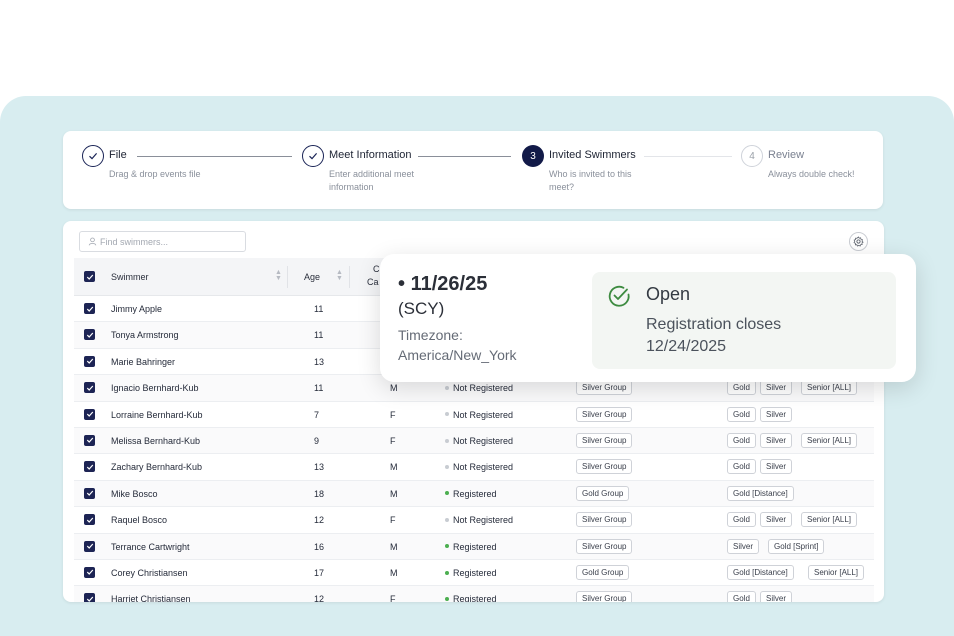  Describe the element at coordinates (151, 598) in the screenshot. I see `swimmer-name: Harriet Christiansen` at that location.